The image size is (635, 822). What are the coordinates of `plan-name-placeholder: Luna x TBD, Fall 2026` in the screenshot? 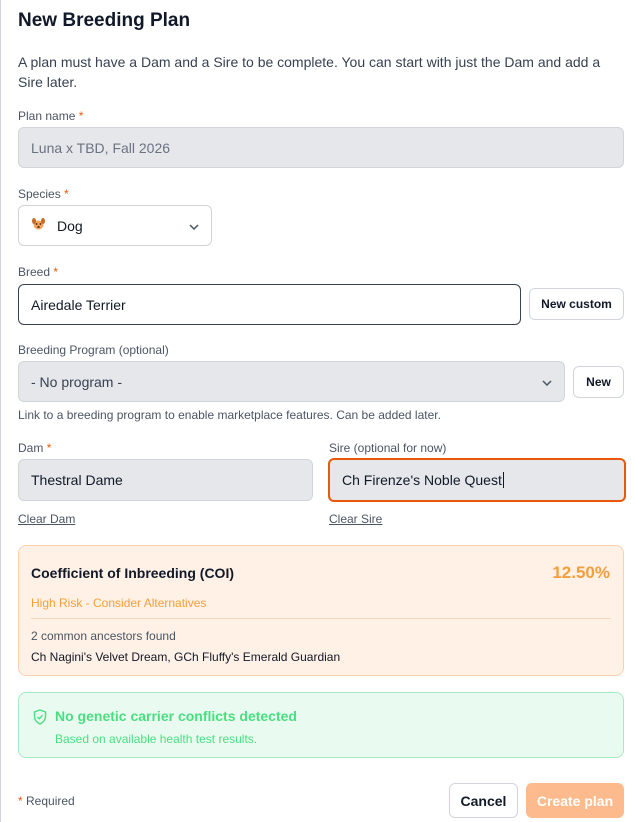 It's located at (101, 147).